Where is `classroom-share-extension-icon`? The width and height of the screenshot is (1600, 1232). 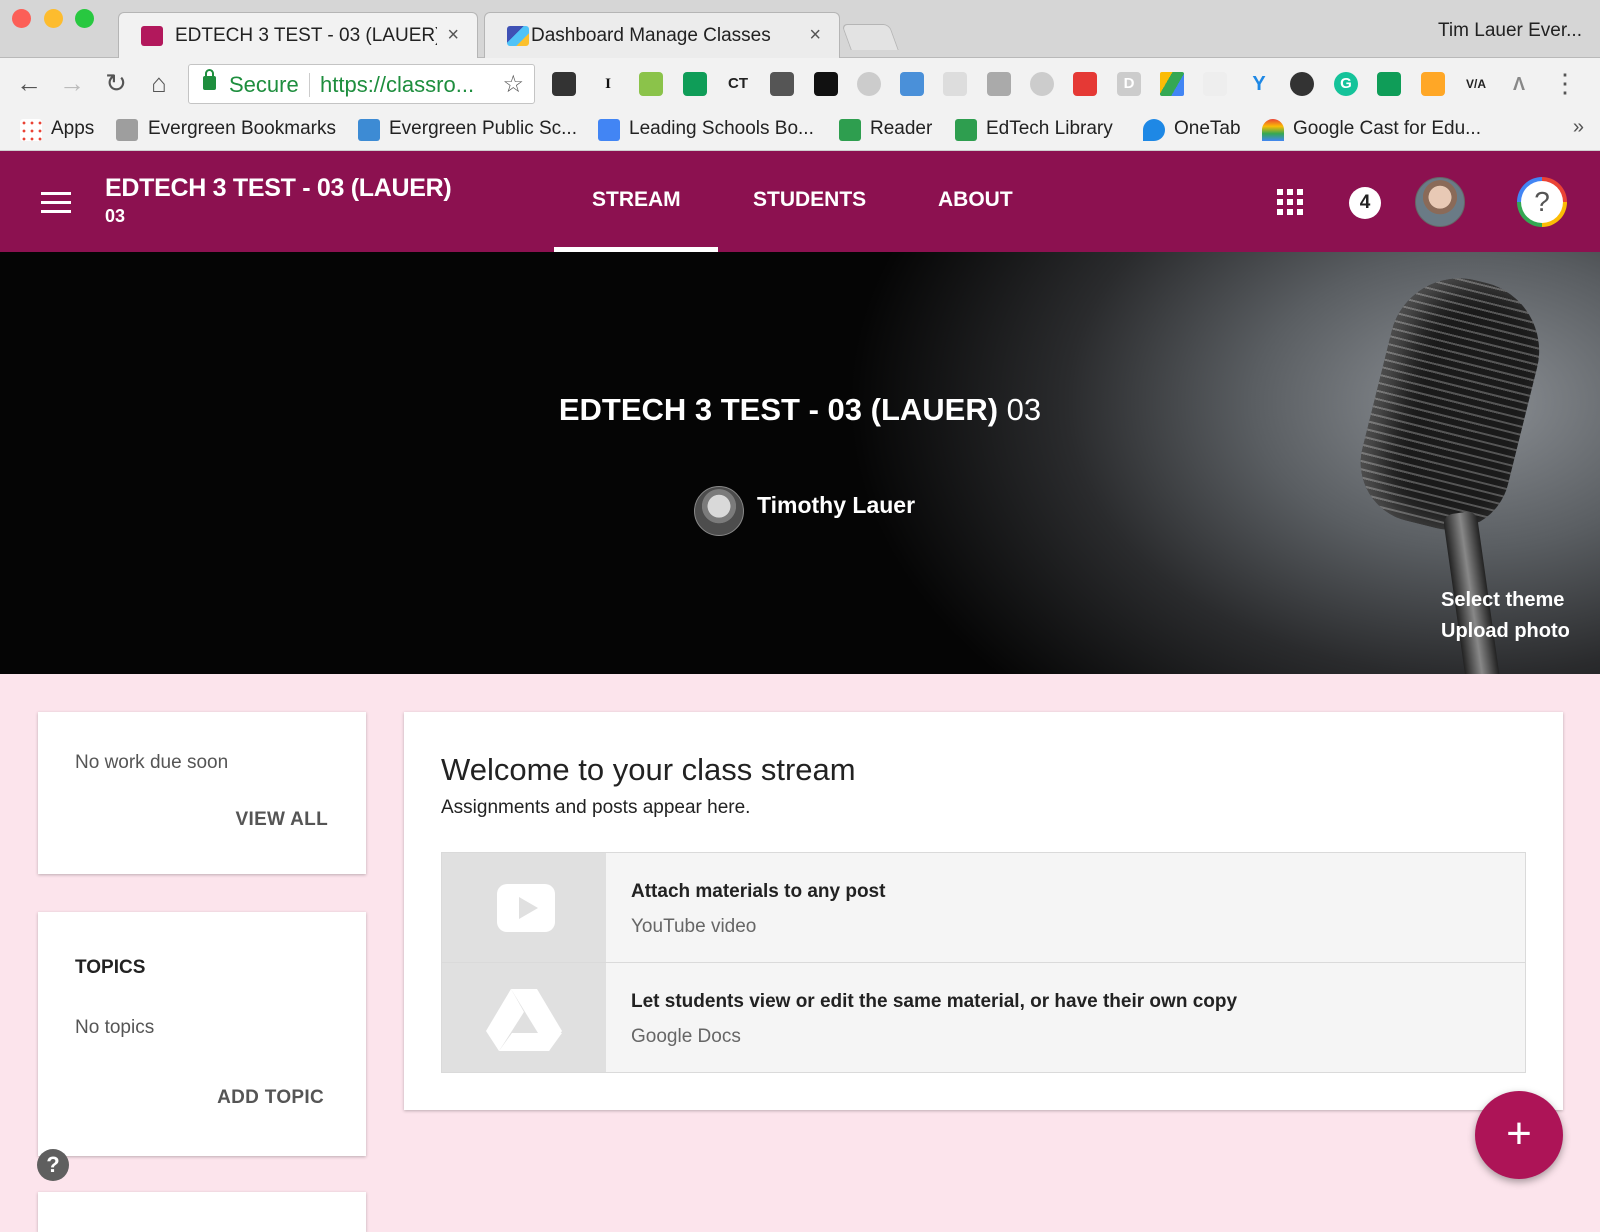 classroom-share-extension-icon is located at coordinates (695, 84).